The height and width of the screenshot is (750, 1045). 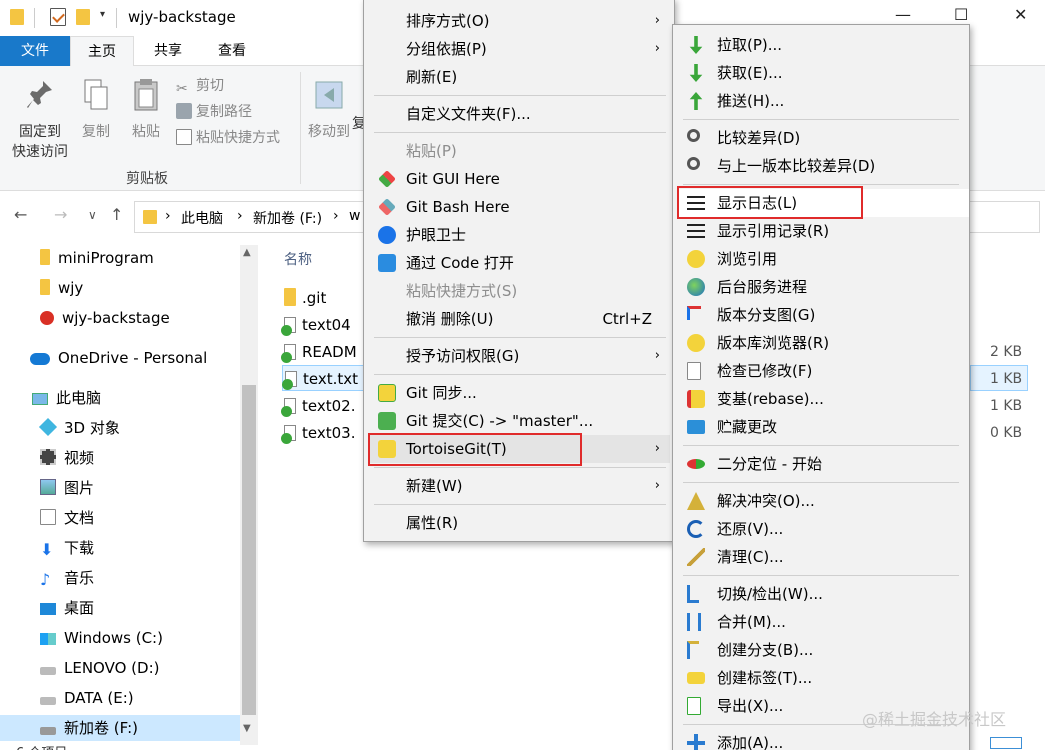 I want to click on menu-item-properties: 属性(R), so click(x=519, y=523).